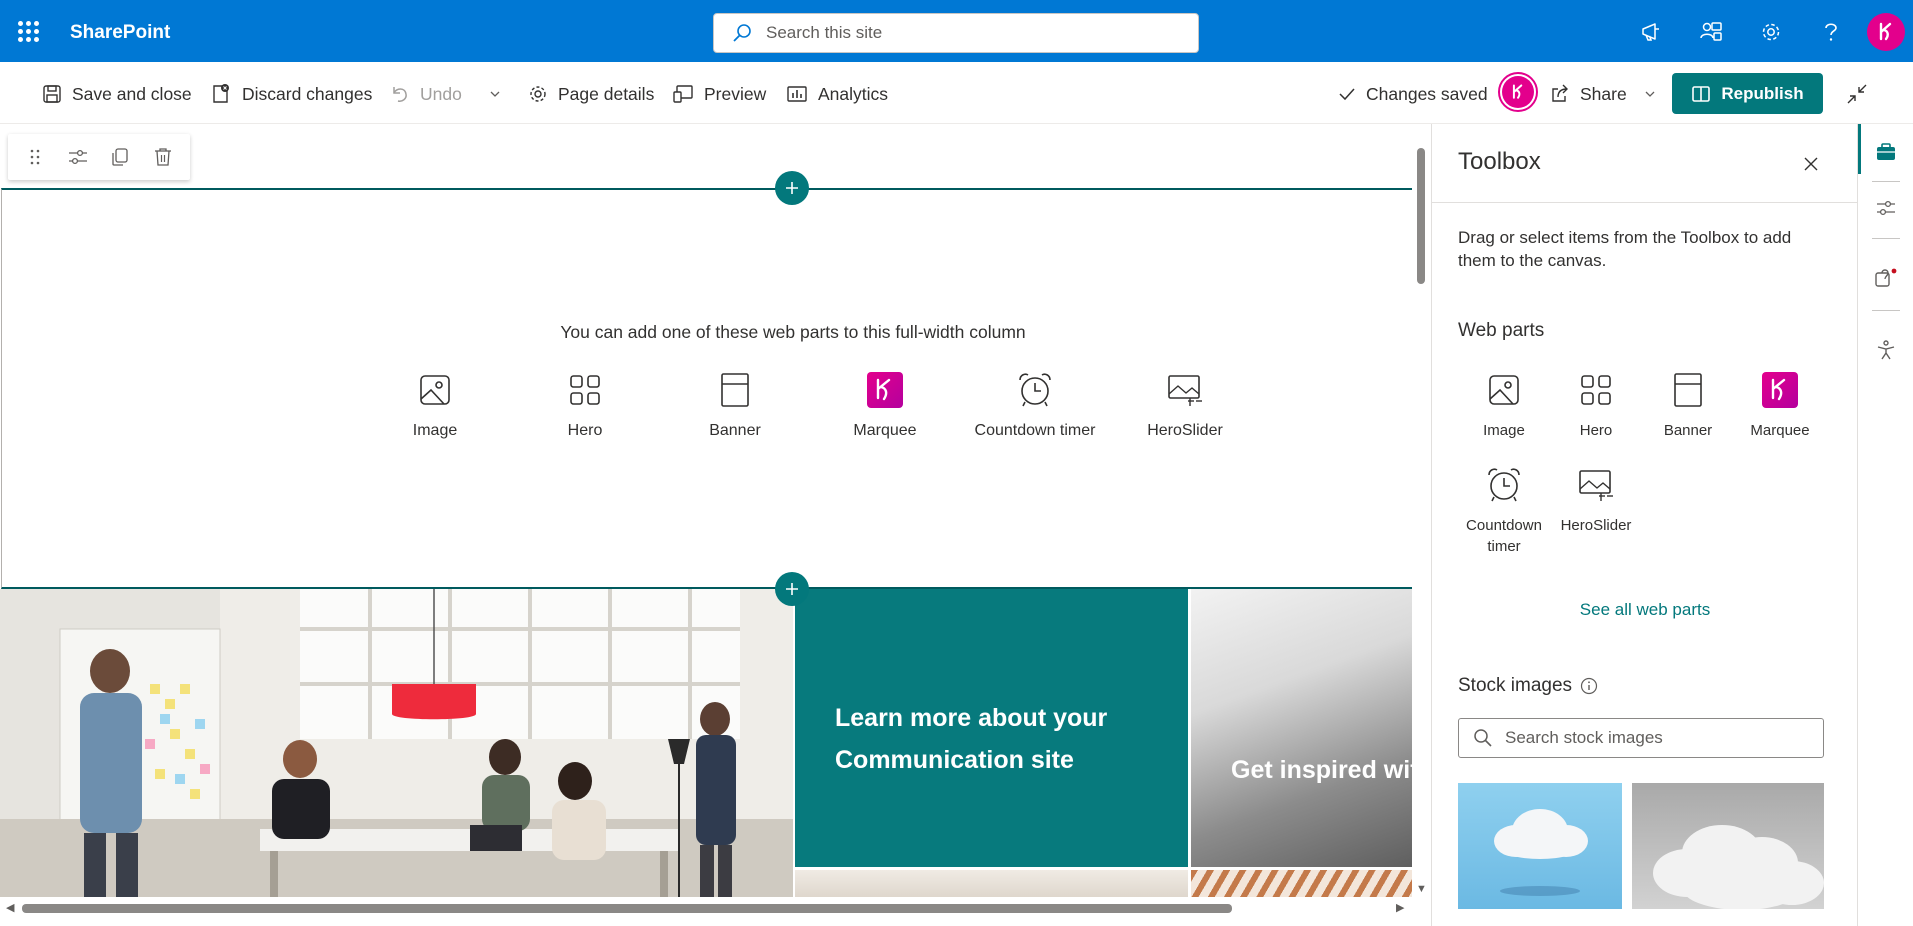 The image size is (1913, 926). Describe the element at coordinates (291, 94) in the screenshot. I see `discard-changes-button: Discard changes` at that location.